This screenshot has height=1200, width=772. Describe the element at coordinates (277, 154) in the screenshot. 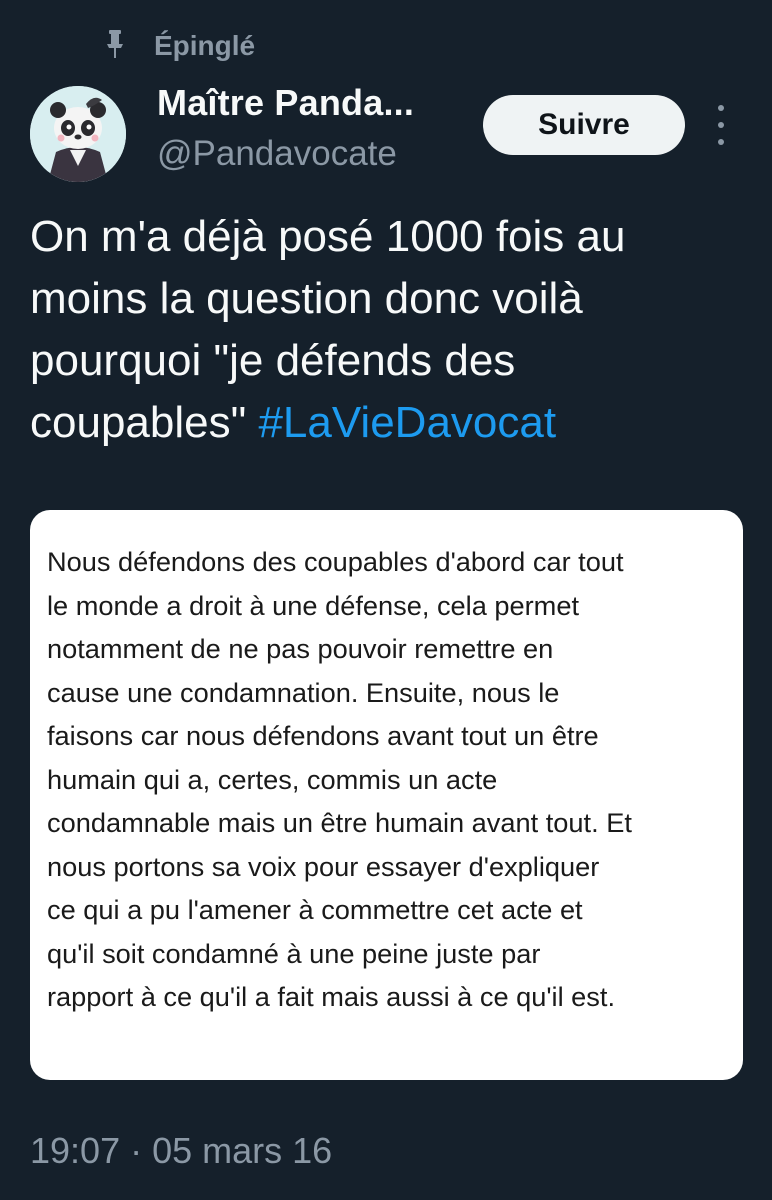

I see `author-handle: @Pandavocate` at that location.